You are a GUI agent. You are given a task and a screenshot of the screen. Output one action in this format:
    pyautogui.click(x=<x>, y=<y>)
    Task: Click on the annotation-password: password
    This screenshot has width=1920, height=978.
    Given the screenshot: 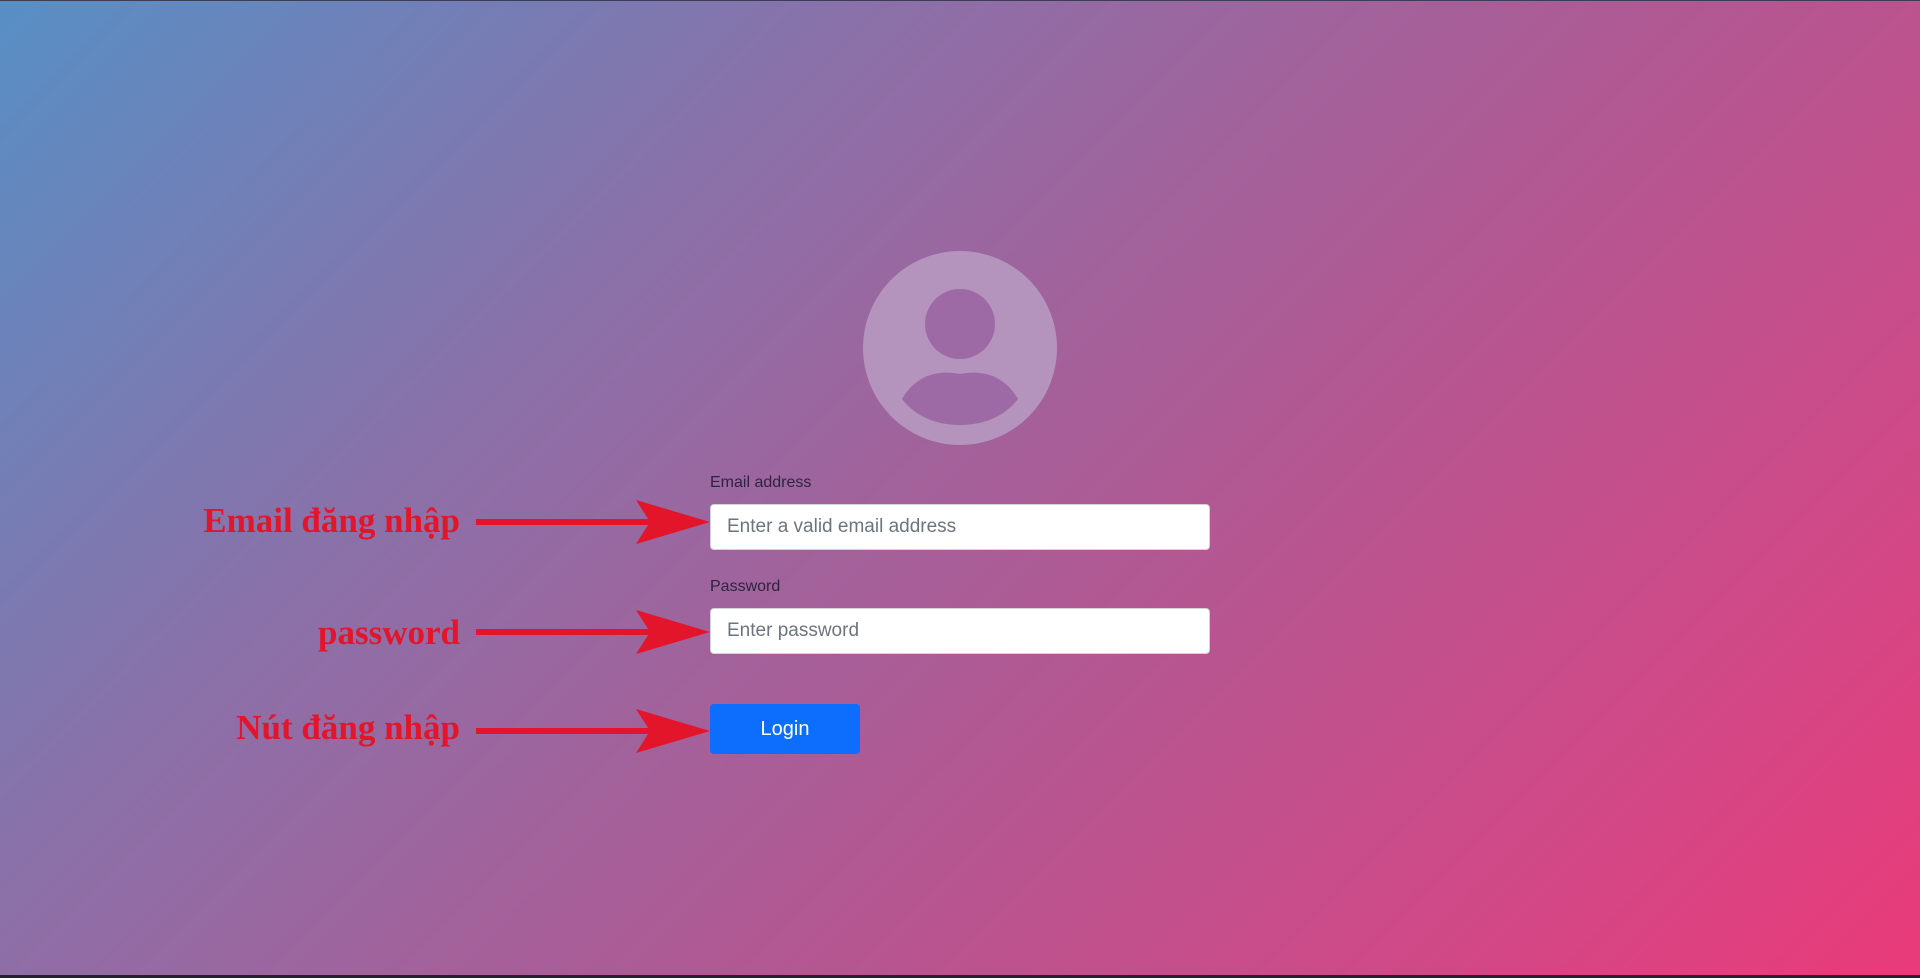 What is the action you would take?
    pyautogui.click(x=389, y=632)
    